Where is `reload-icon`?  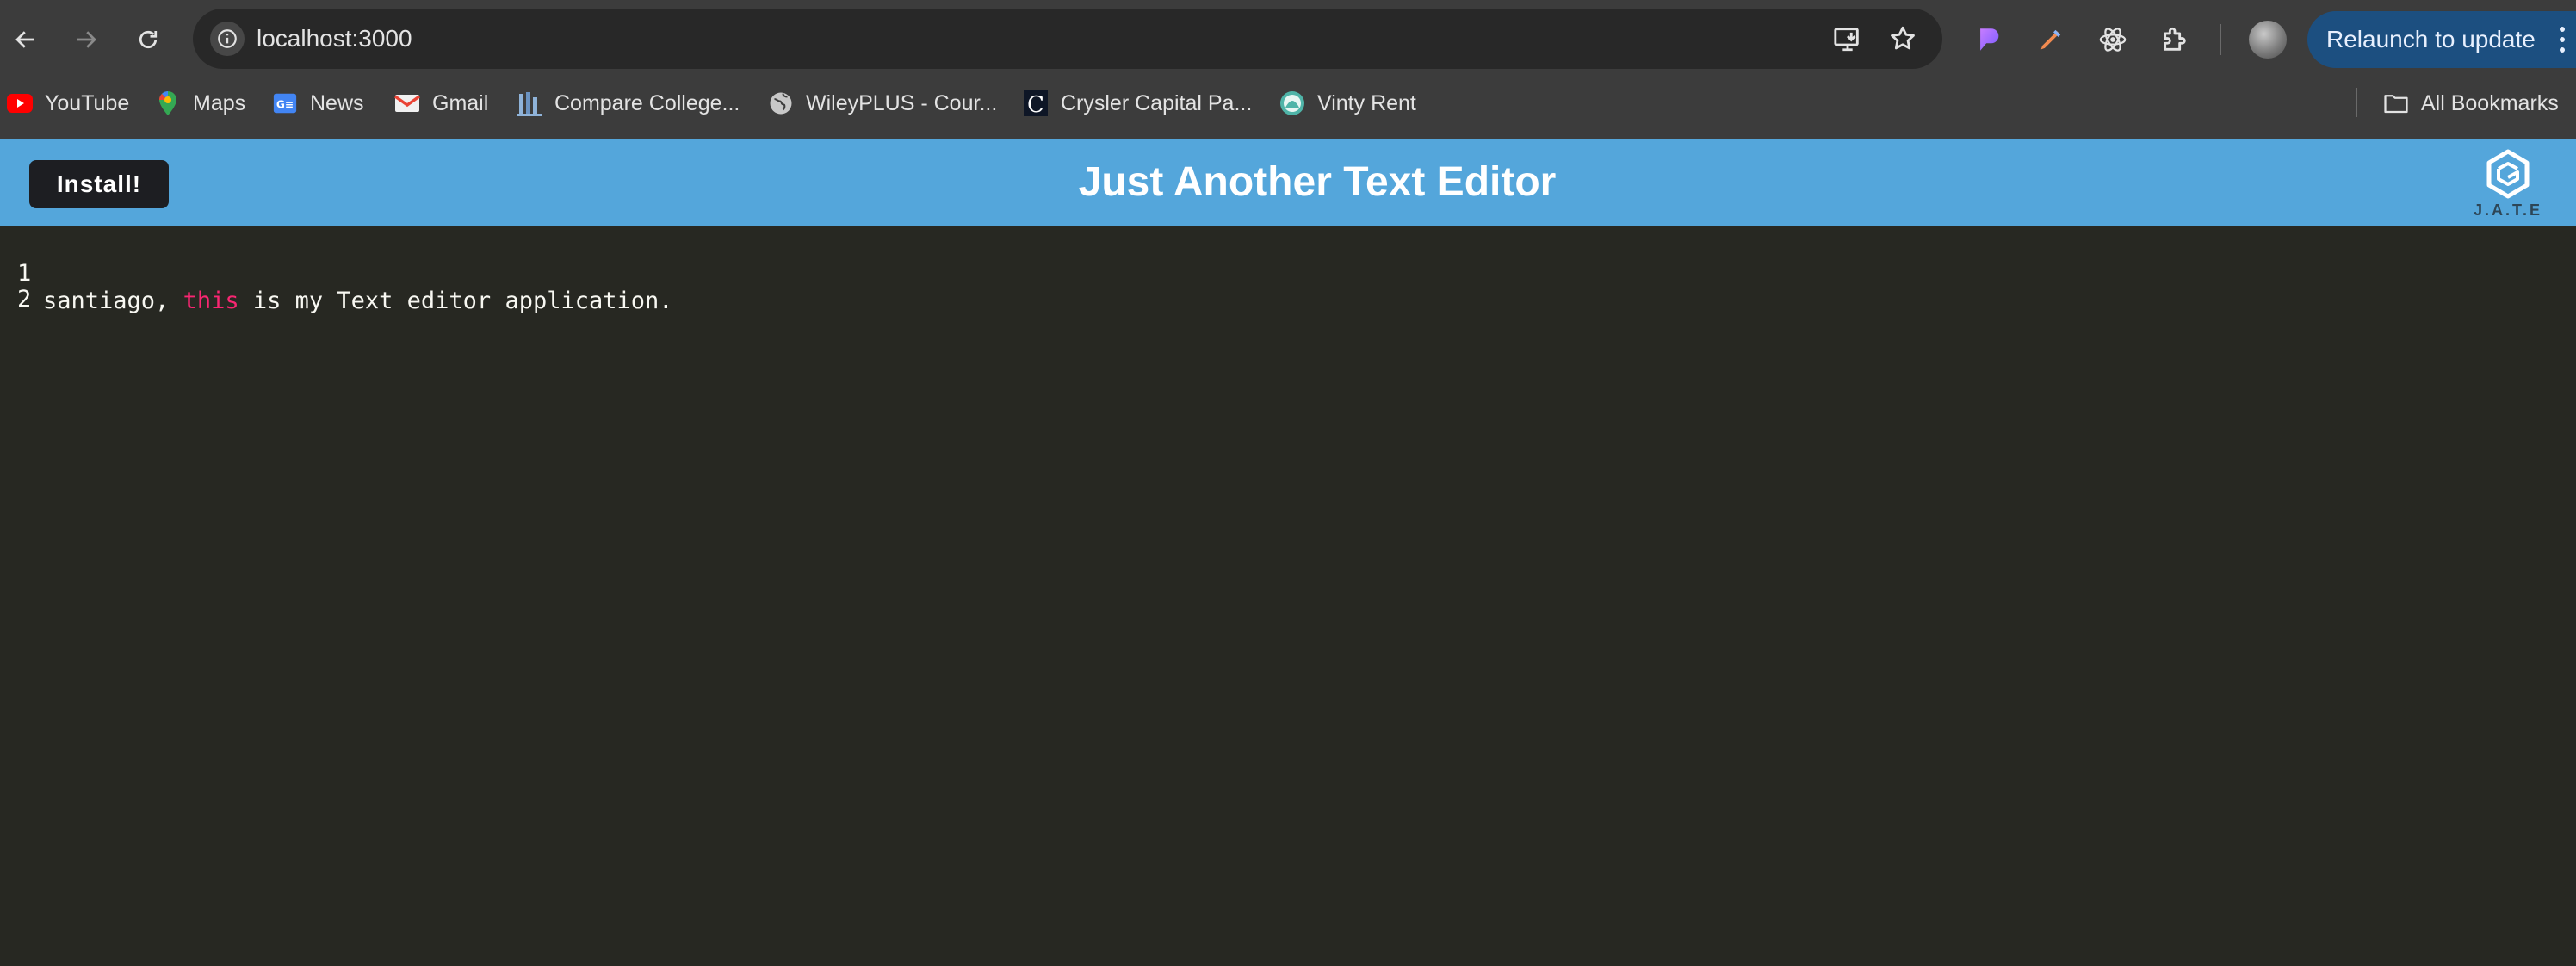 reload-icon is located at coordinates (148, 39).